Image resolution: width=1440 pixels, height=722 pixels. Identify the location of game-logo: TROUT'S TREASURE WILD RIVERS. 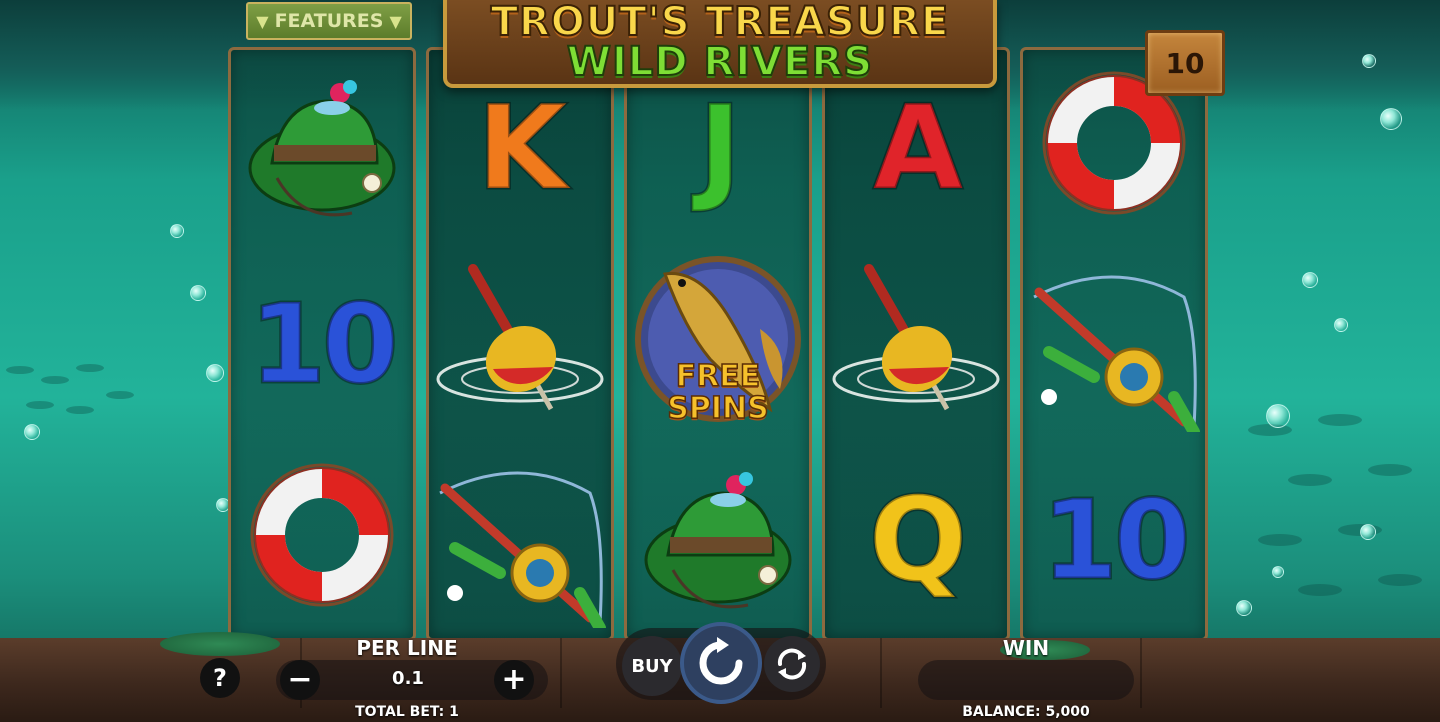
(720, 44).